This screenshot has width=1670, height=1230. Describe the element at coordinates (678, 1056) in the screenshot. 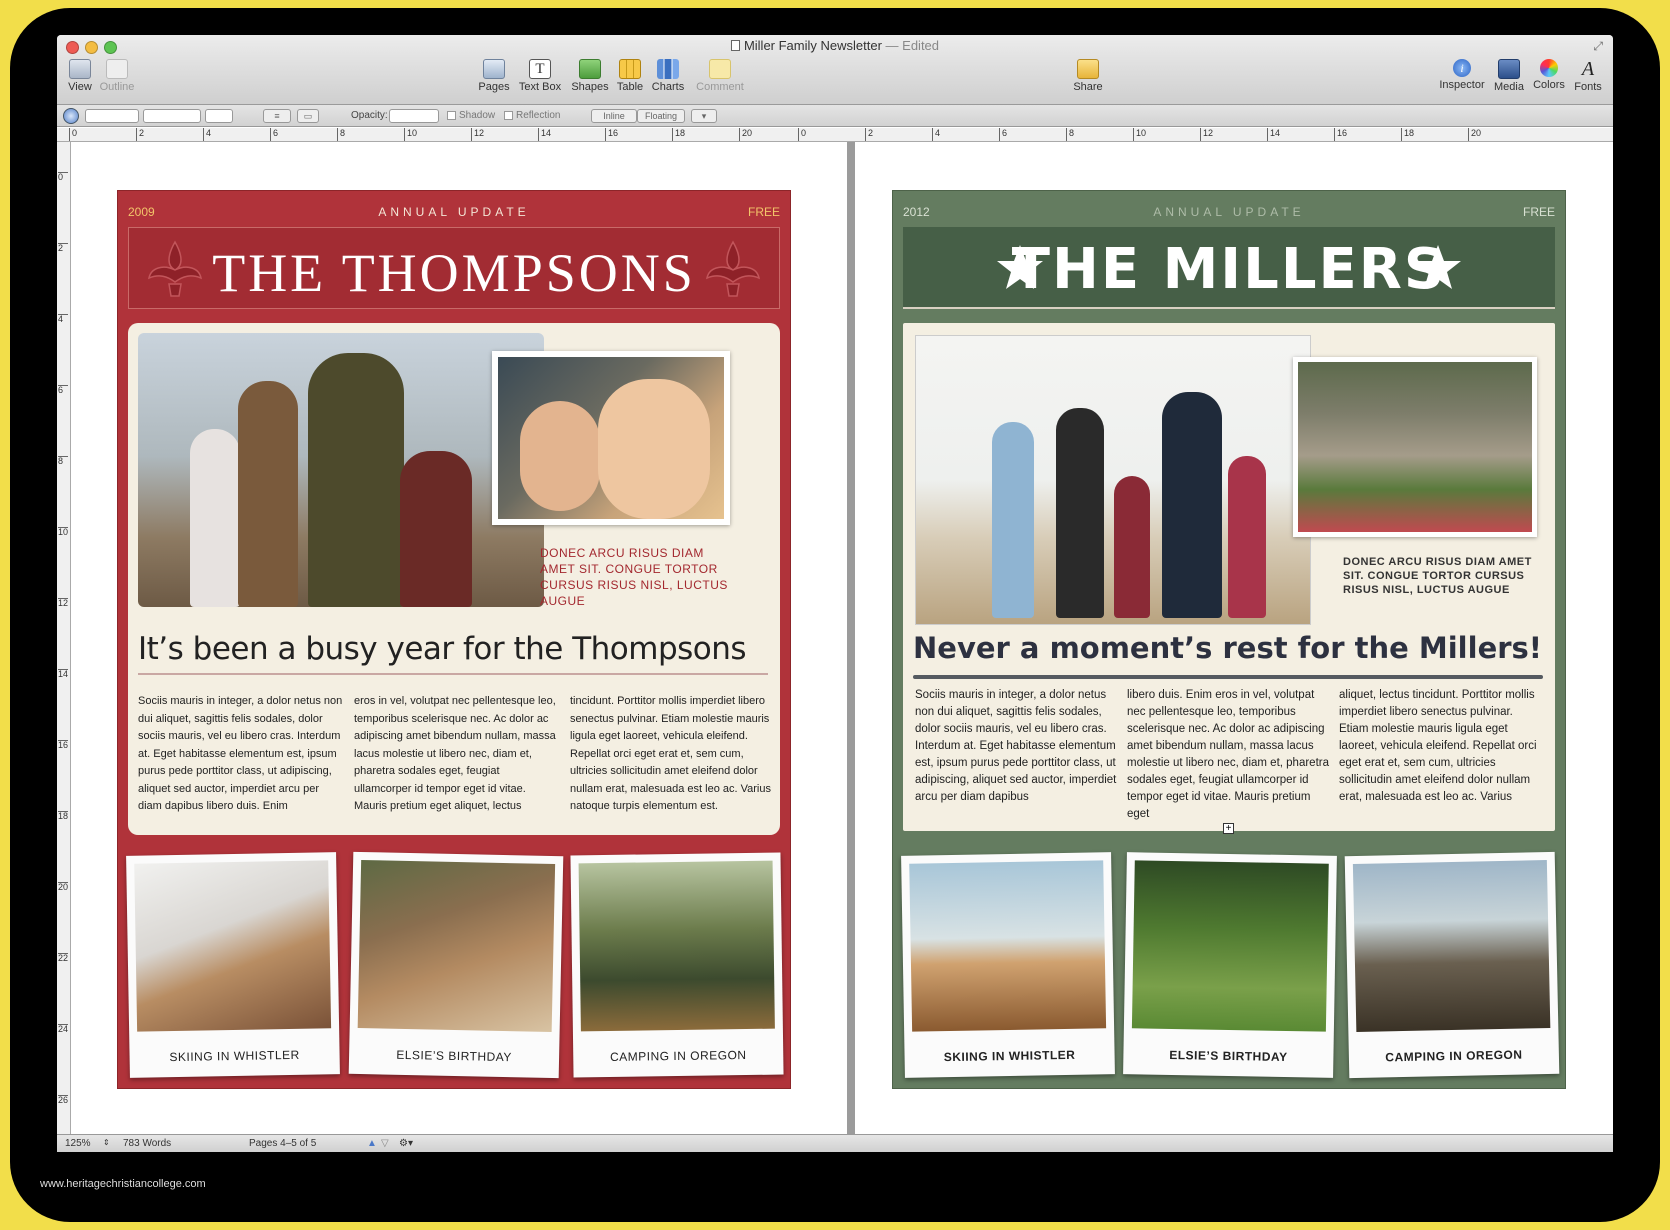

I see `polaroid-label: CAMPING IN OREGON` at that location.